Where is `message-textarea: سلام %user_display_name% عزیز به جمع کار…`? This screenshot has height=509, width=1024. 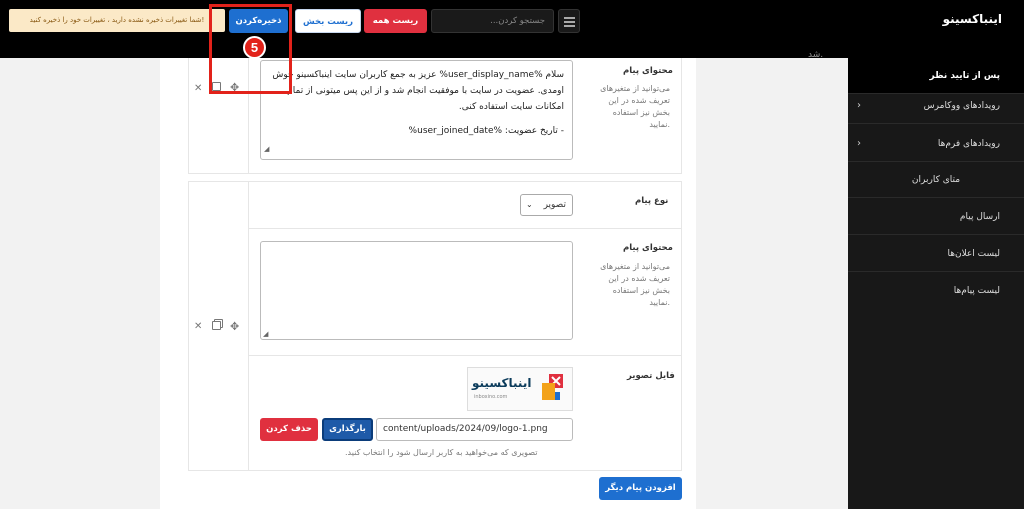 message-textarea: سلام %user_display_name% عزیز به جمع کار… is located at coordinates (416, 110).